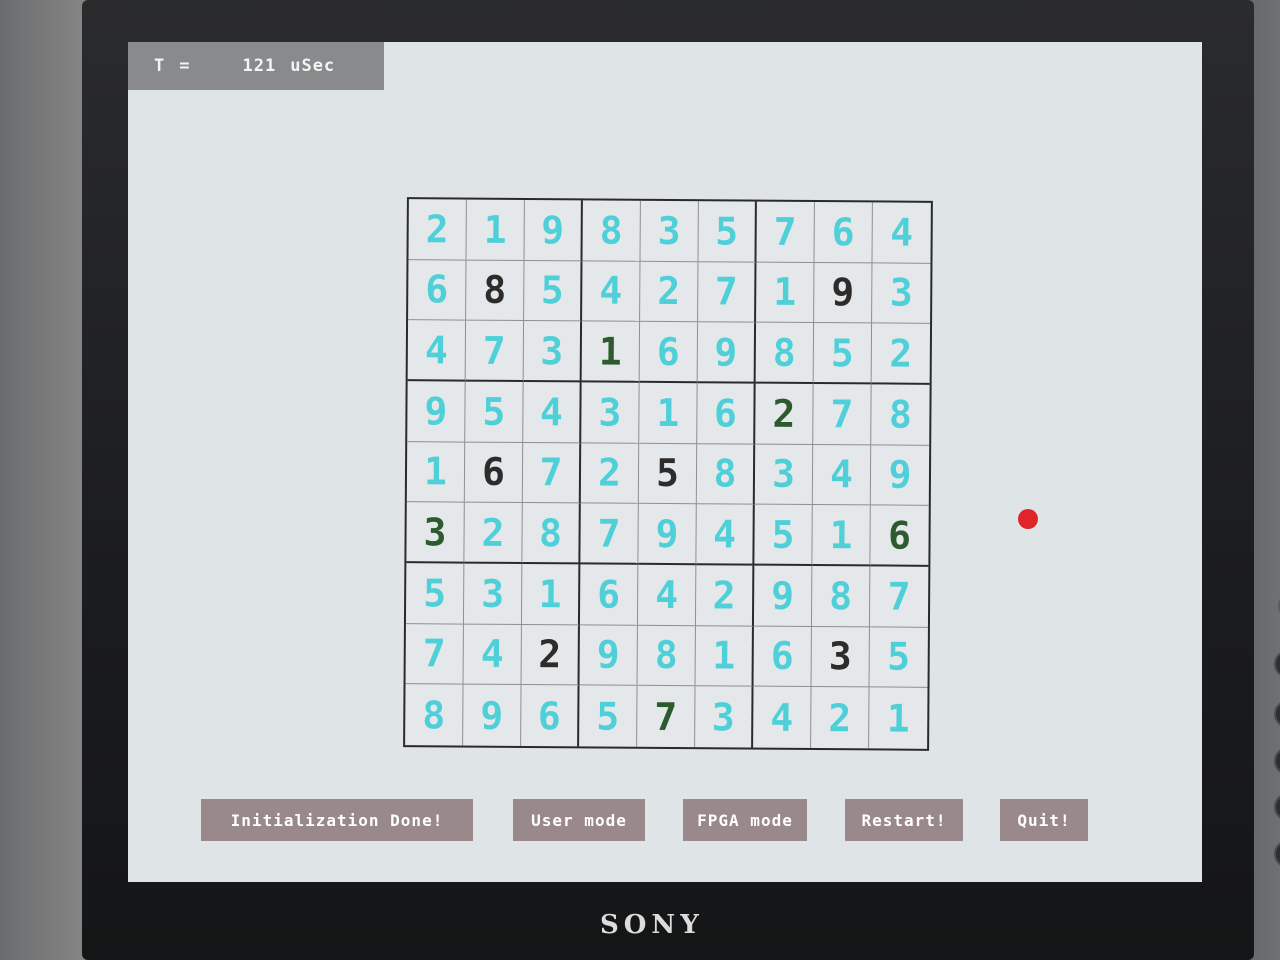 Image resolution: width=1280 pixels, height=960 pixels. Describe the element at coordinates (185, 66) in the screenshot. I see `timer-equals: =` at that location.